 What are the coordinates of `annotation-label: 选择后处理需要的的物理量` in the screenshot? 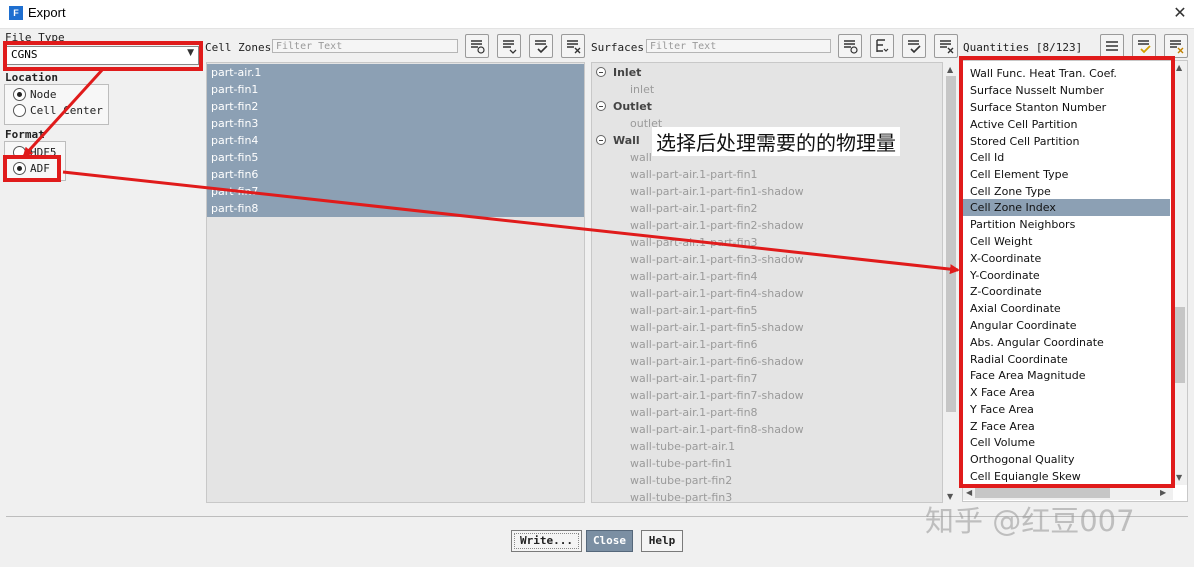 It's located at (776, 141).